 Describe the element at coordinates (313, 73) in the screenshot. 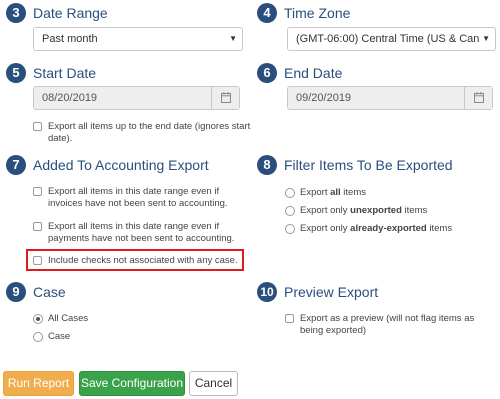

I see `end-date-title: End Date` at that location.